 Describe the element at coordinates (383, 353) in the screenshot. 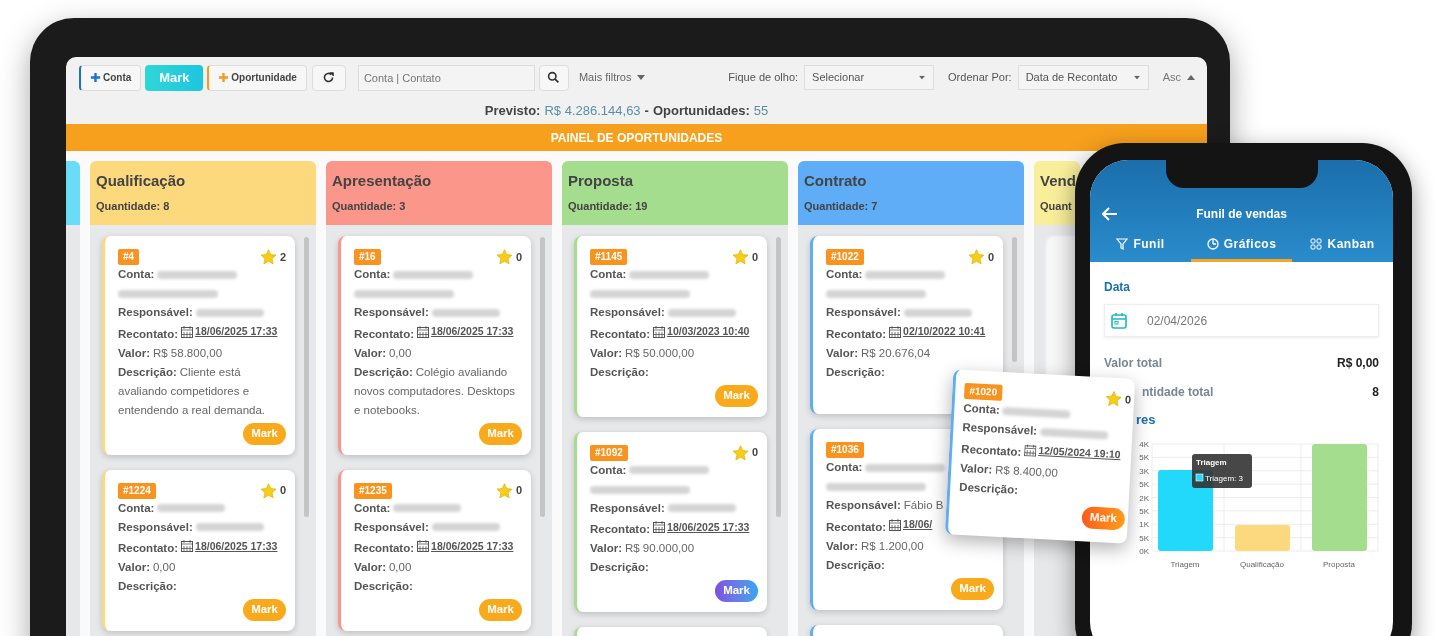

I see `card-field: Valor: 0,00` at that location.